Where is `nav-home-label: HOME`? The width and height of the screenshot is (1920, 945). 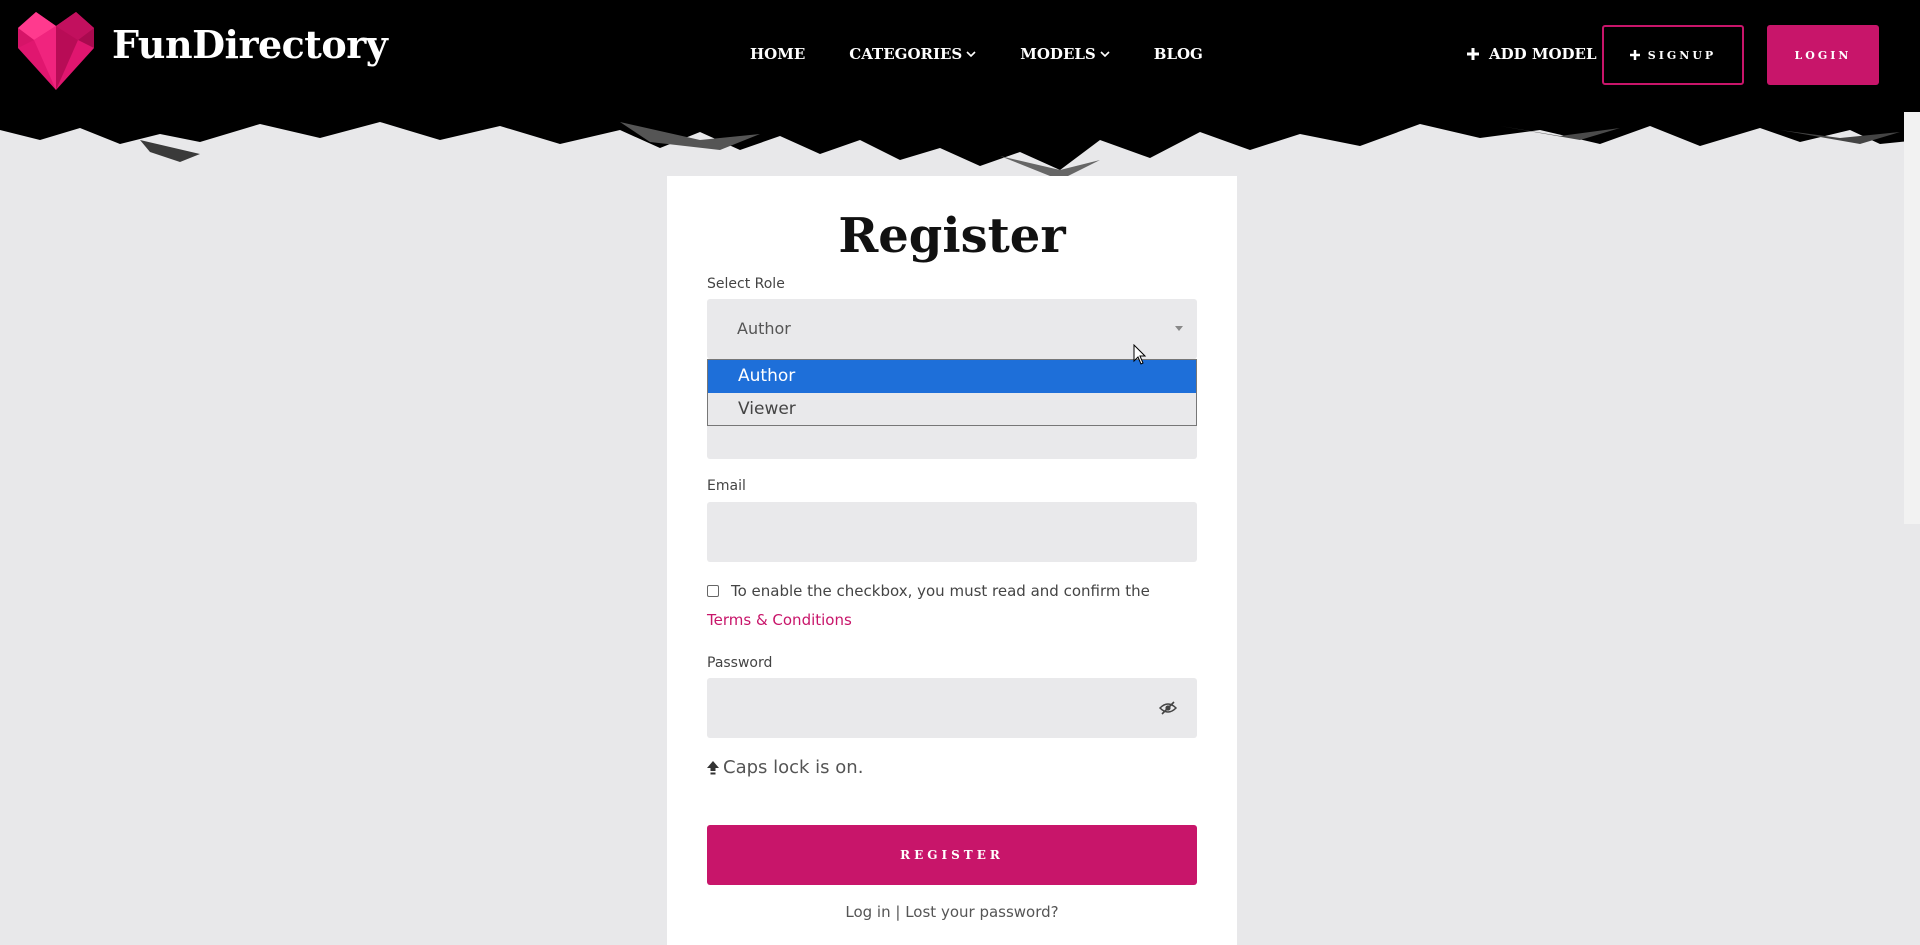 nav-home-label: HOME is located at coordinates (778, 54).